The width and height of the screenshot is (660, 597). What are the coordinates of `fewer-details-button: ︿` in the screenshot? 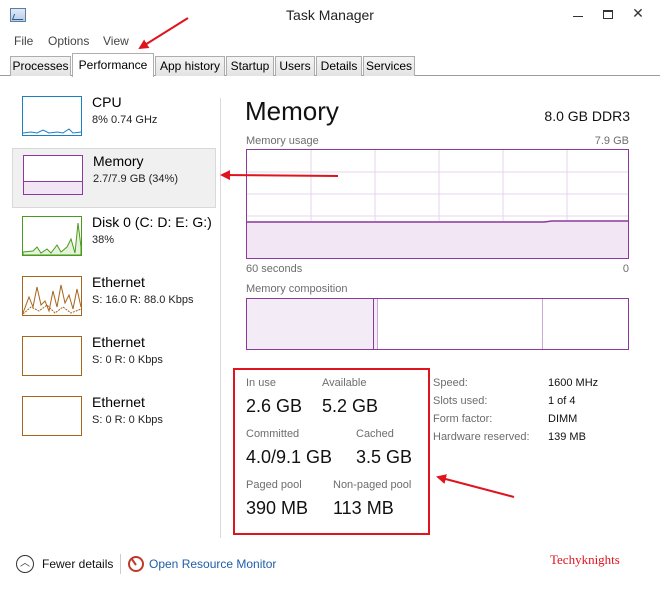 It's located at (25, 564).